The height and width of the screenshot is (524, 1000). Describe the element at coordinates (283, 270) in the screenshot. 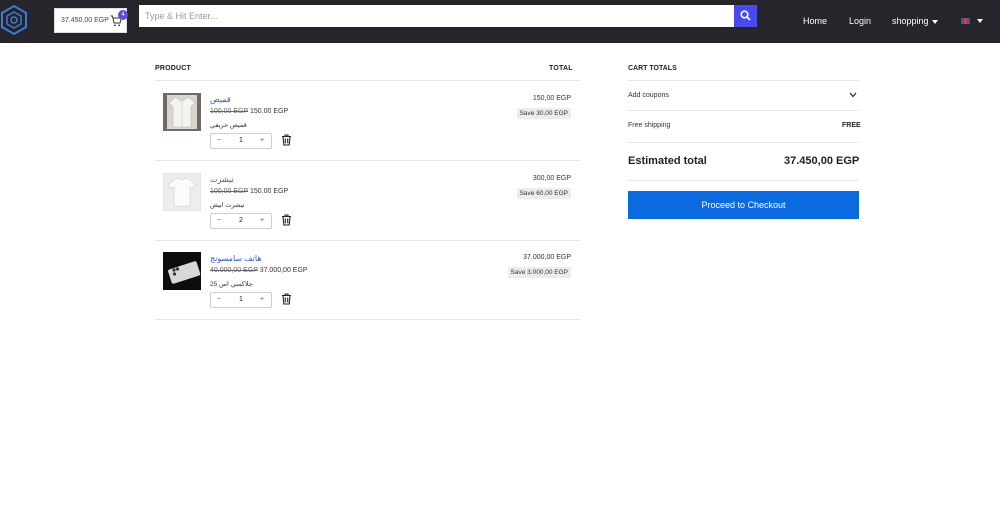

I see `sale-price: 37.000,00 EGP` at that location.